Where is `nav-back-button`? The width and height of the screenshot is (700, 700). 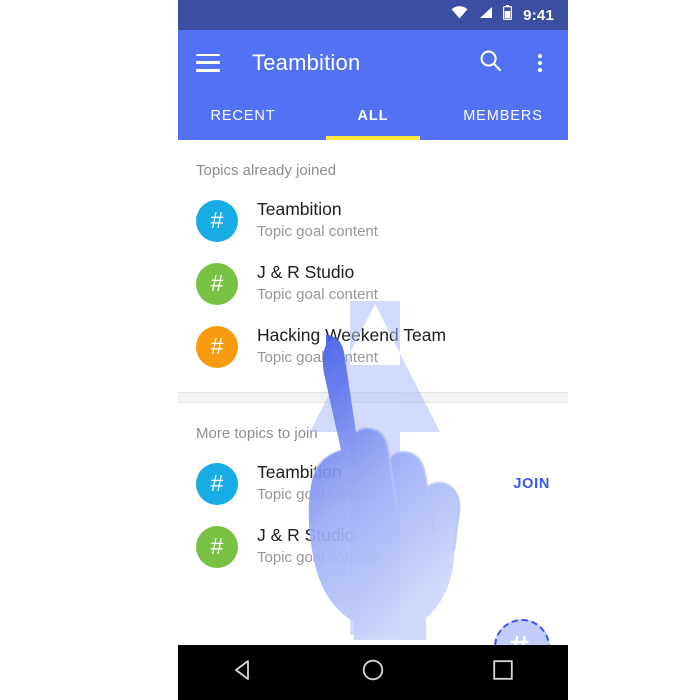
nav-back-button is located at coordinates (243, 673).